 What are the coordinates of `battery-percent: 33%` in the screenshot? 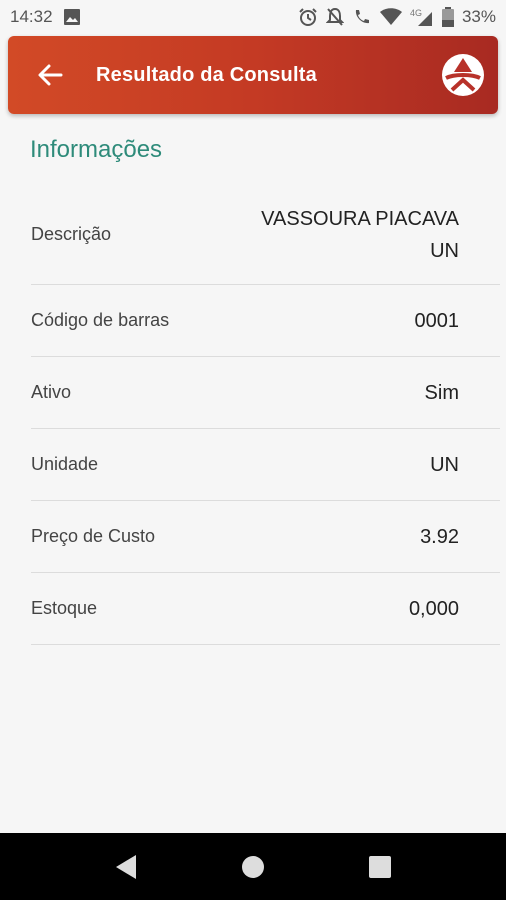 It's located at (478, 16).